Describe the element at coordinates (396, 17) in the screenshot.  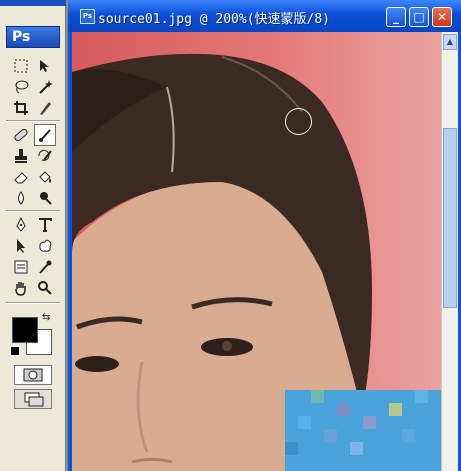
I see `minimize-button: _` at that location.